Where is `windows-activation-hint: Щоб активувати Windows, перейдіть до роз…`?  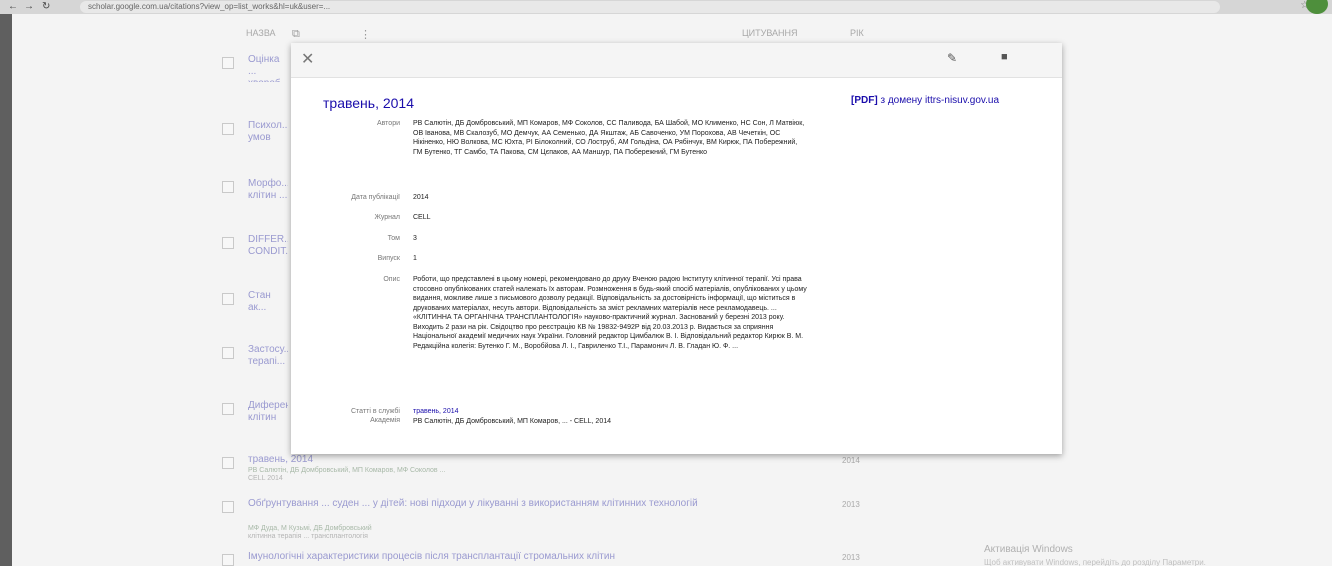 windows-activation-hint: Щоб активувати Windows, перейдіть до роз… is located at coordinates (1095, 562).